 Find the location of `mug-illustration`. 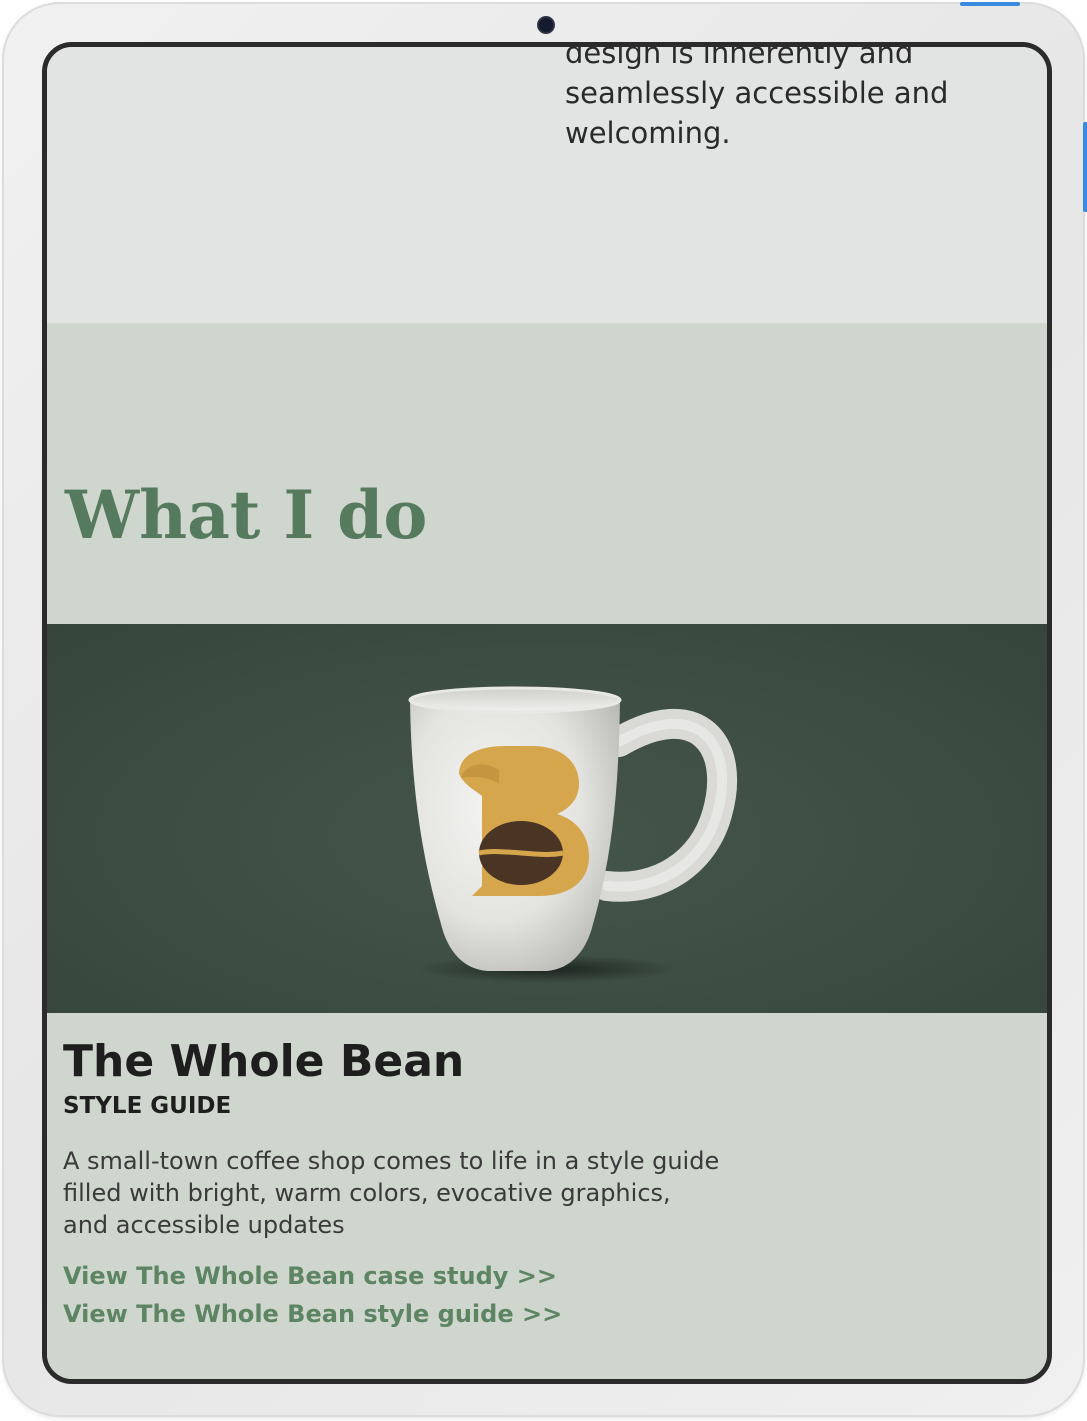

mug-illustration is located at coordinates (573, 834).